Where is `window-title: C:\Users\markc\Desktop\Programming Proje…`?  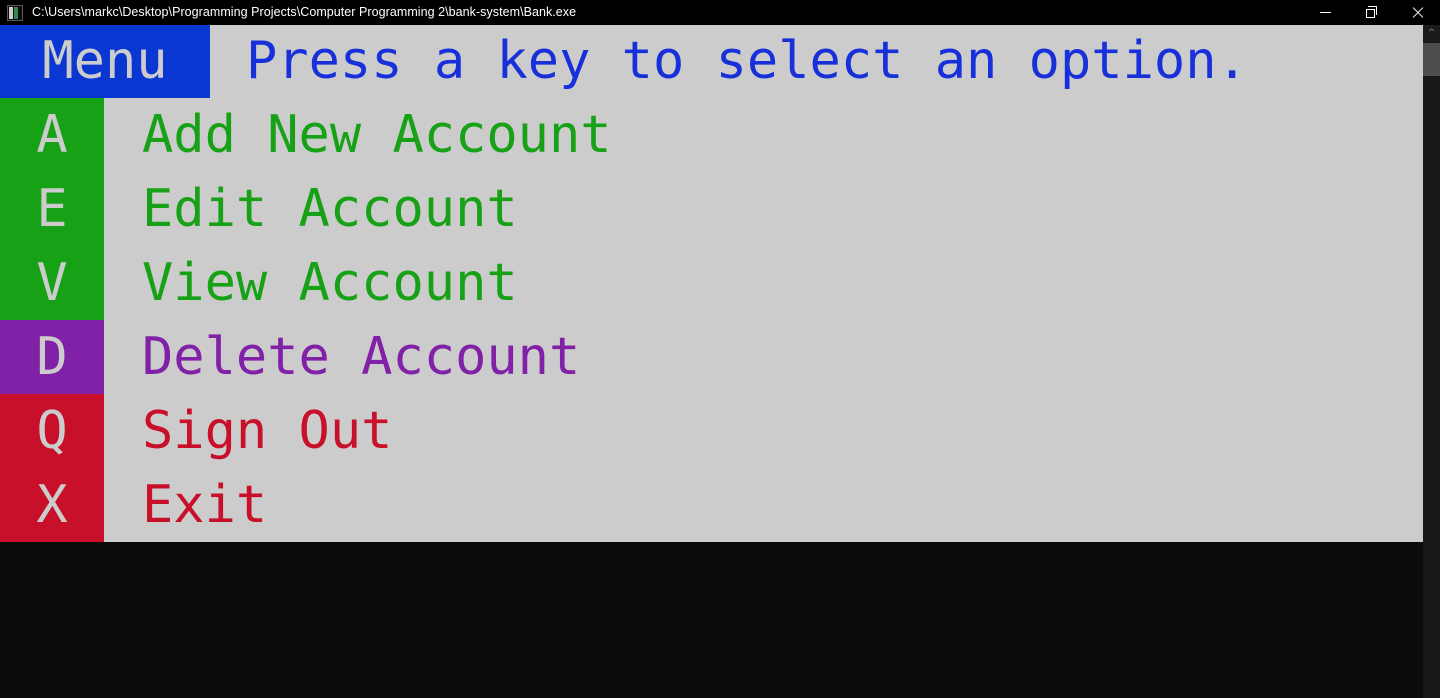 window-title: C:\Users\markc\Desktop\Programming Proje… is located at coordinates (304, 12).